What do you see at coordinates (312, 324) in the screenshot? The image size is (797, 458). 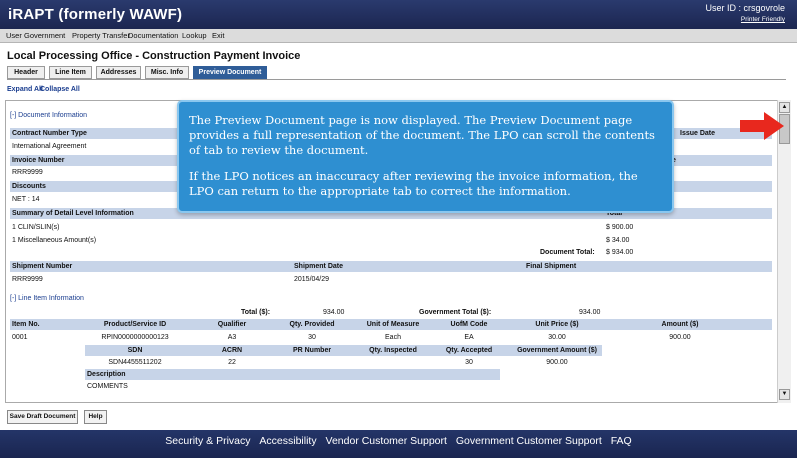 I see `col-qty-provided: Qty. Provided` at bounding box center [312, 324].